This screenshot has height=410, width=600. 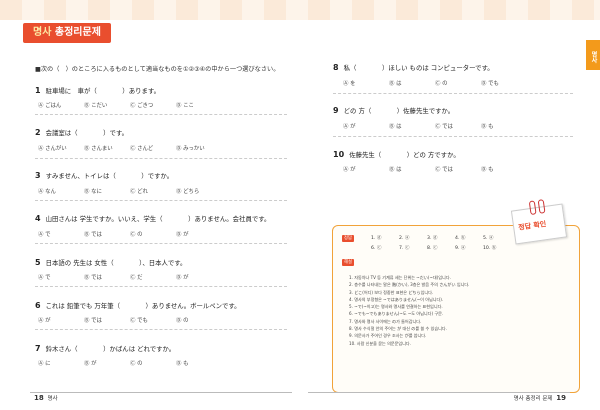 What do you see at coordinates (398, 329) in the screenshot?
I see `explanation-line: 8. 명사 수식절 안의 주어는 が 대신 の를 쓸 수 있습니다.` at bounding box center [398, 329].